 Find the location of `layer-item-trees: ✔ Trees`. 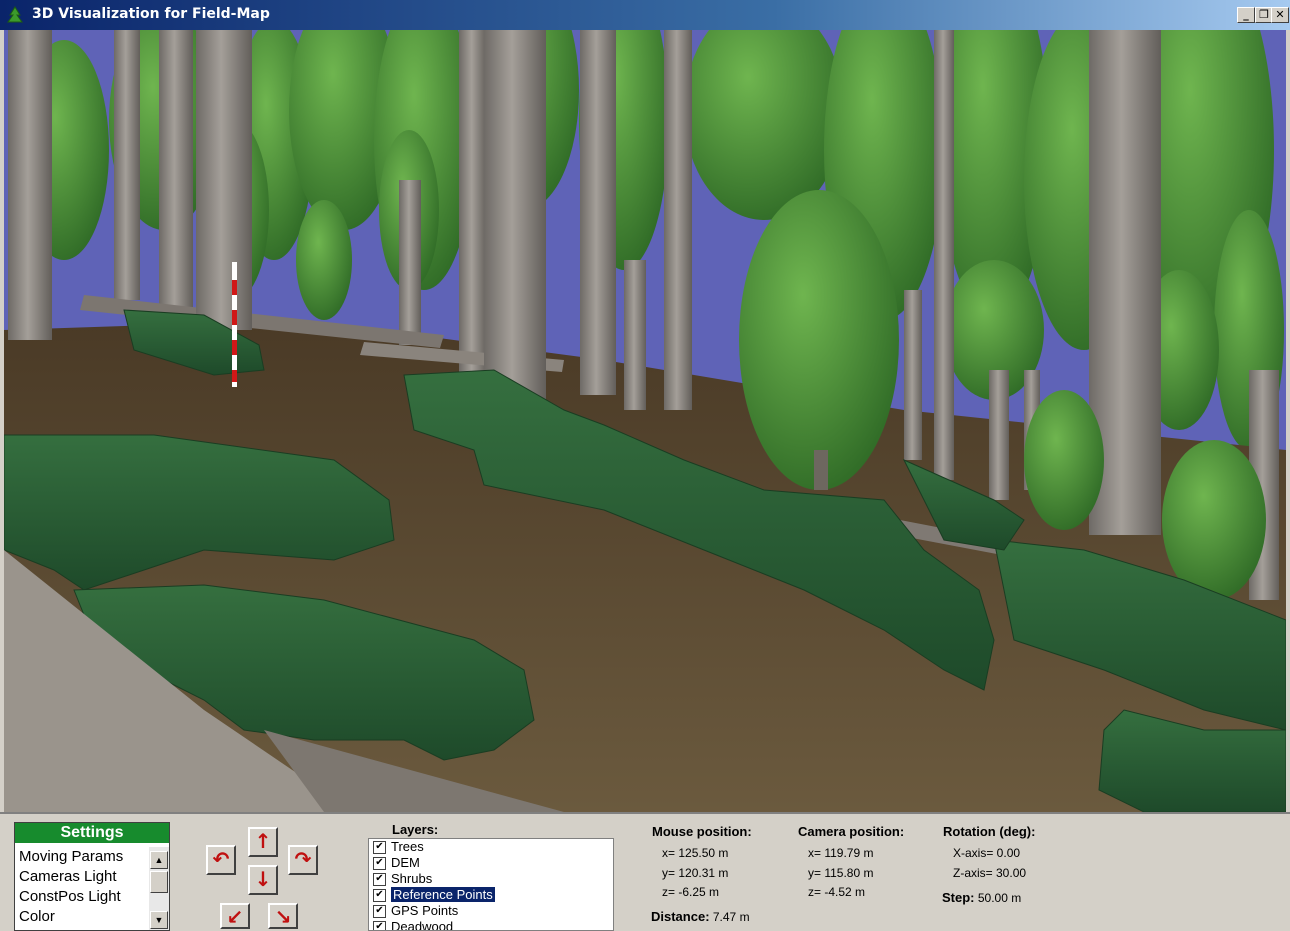

layer-item-trees: ✔ Trees is located at coordinates (491, 847).